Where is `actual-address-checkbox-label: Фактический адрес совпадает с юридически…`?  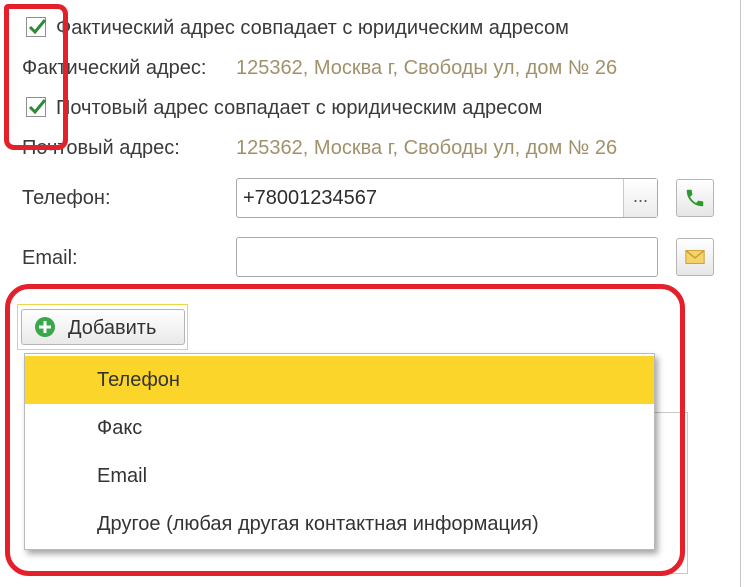
actual-address-checkbox-label: Фактический адрес совпадает с юридически… is located at coordinates (312, 28).